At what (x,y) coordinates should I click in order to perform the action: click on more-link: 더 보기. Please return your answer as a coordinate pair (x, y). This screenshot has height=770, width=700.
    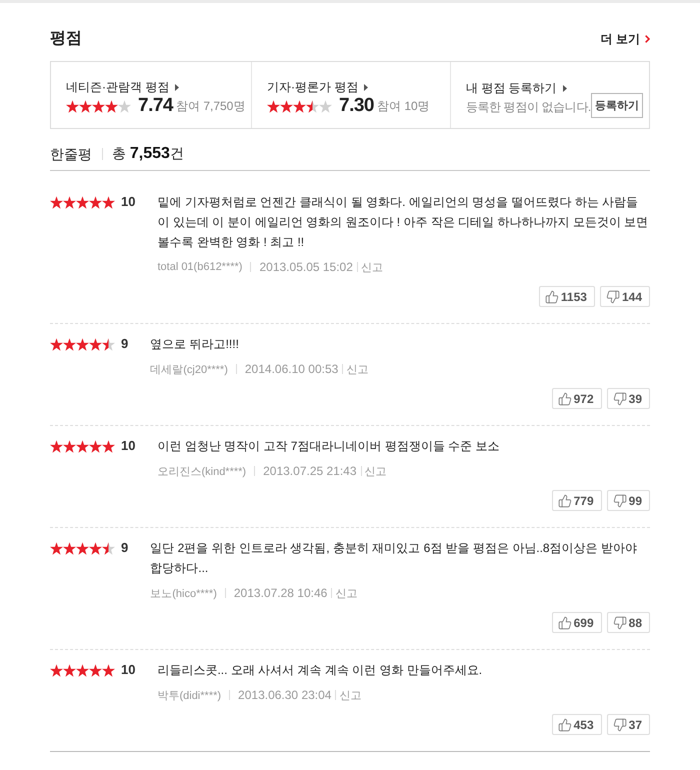
    Looking at the image, I should click on (625, 39).